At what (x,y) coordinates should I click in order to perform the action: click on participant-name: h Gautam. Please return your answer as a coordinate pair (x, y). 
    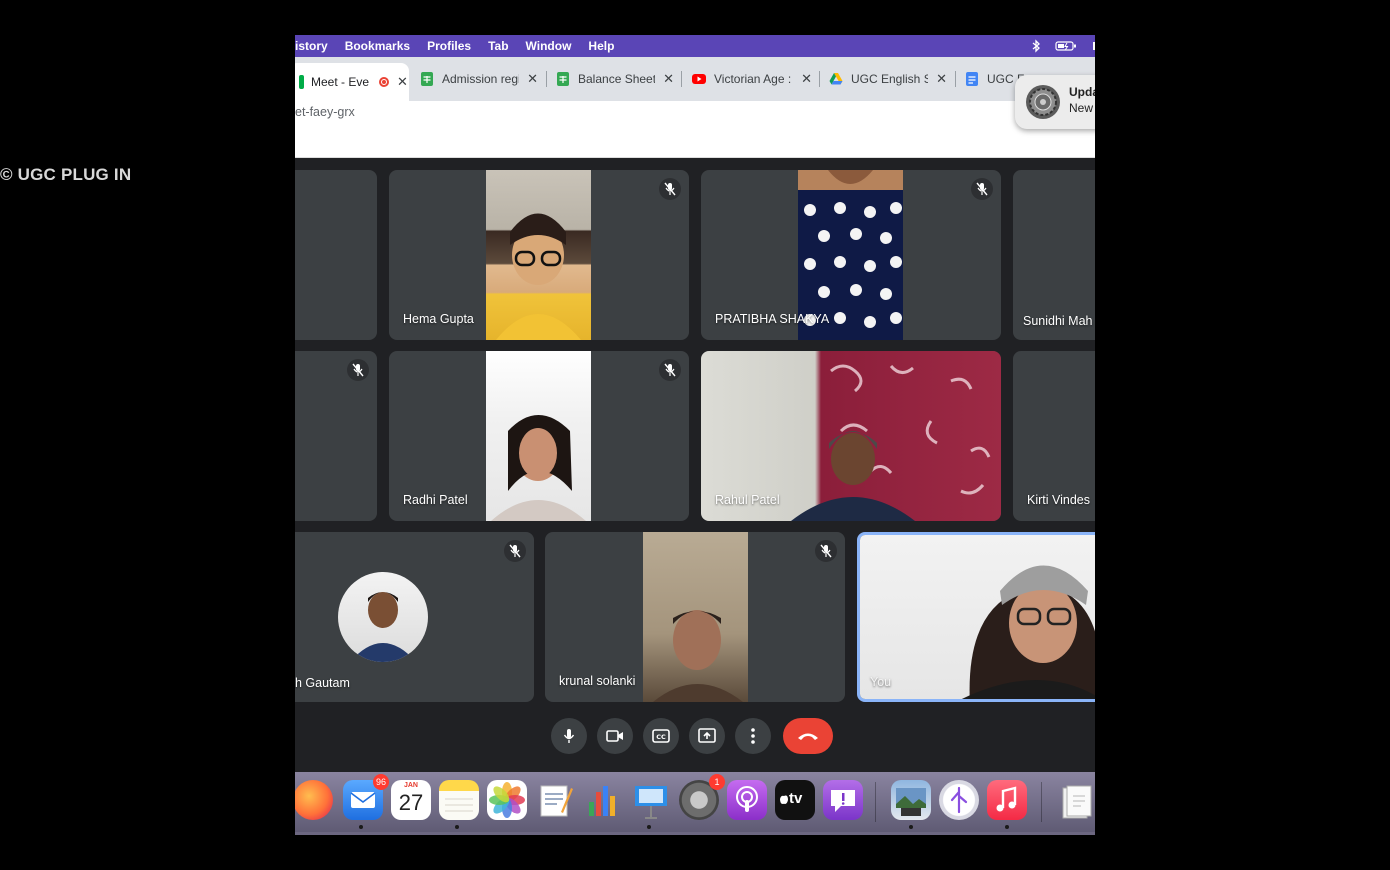
    Looking at the image, I should click on (322, 683).